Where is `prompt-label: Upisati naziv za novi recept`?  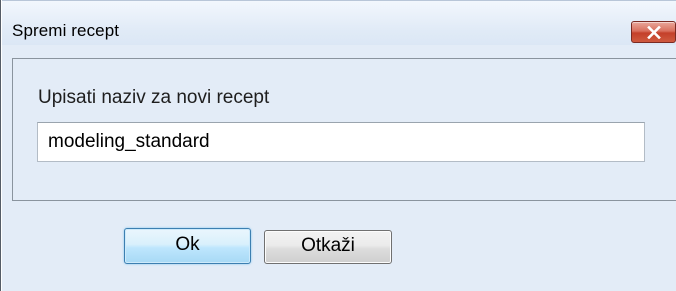 prompt-label: Upisati naziv za novi recept is located at coordinates (154, 97).